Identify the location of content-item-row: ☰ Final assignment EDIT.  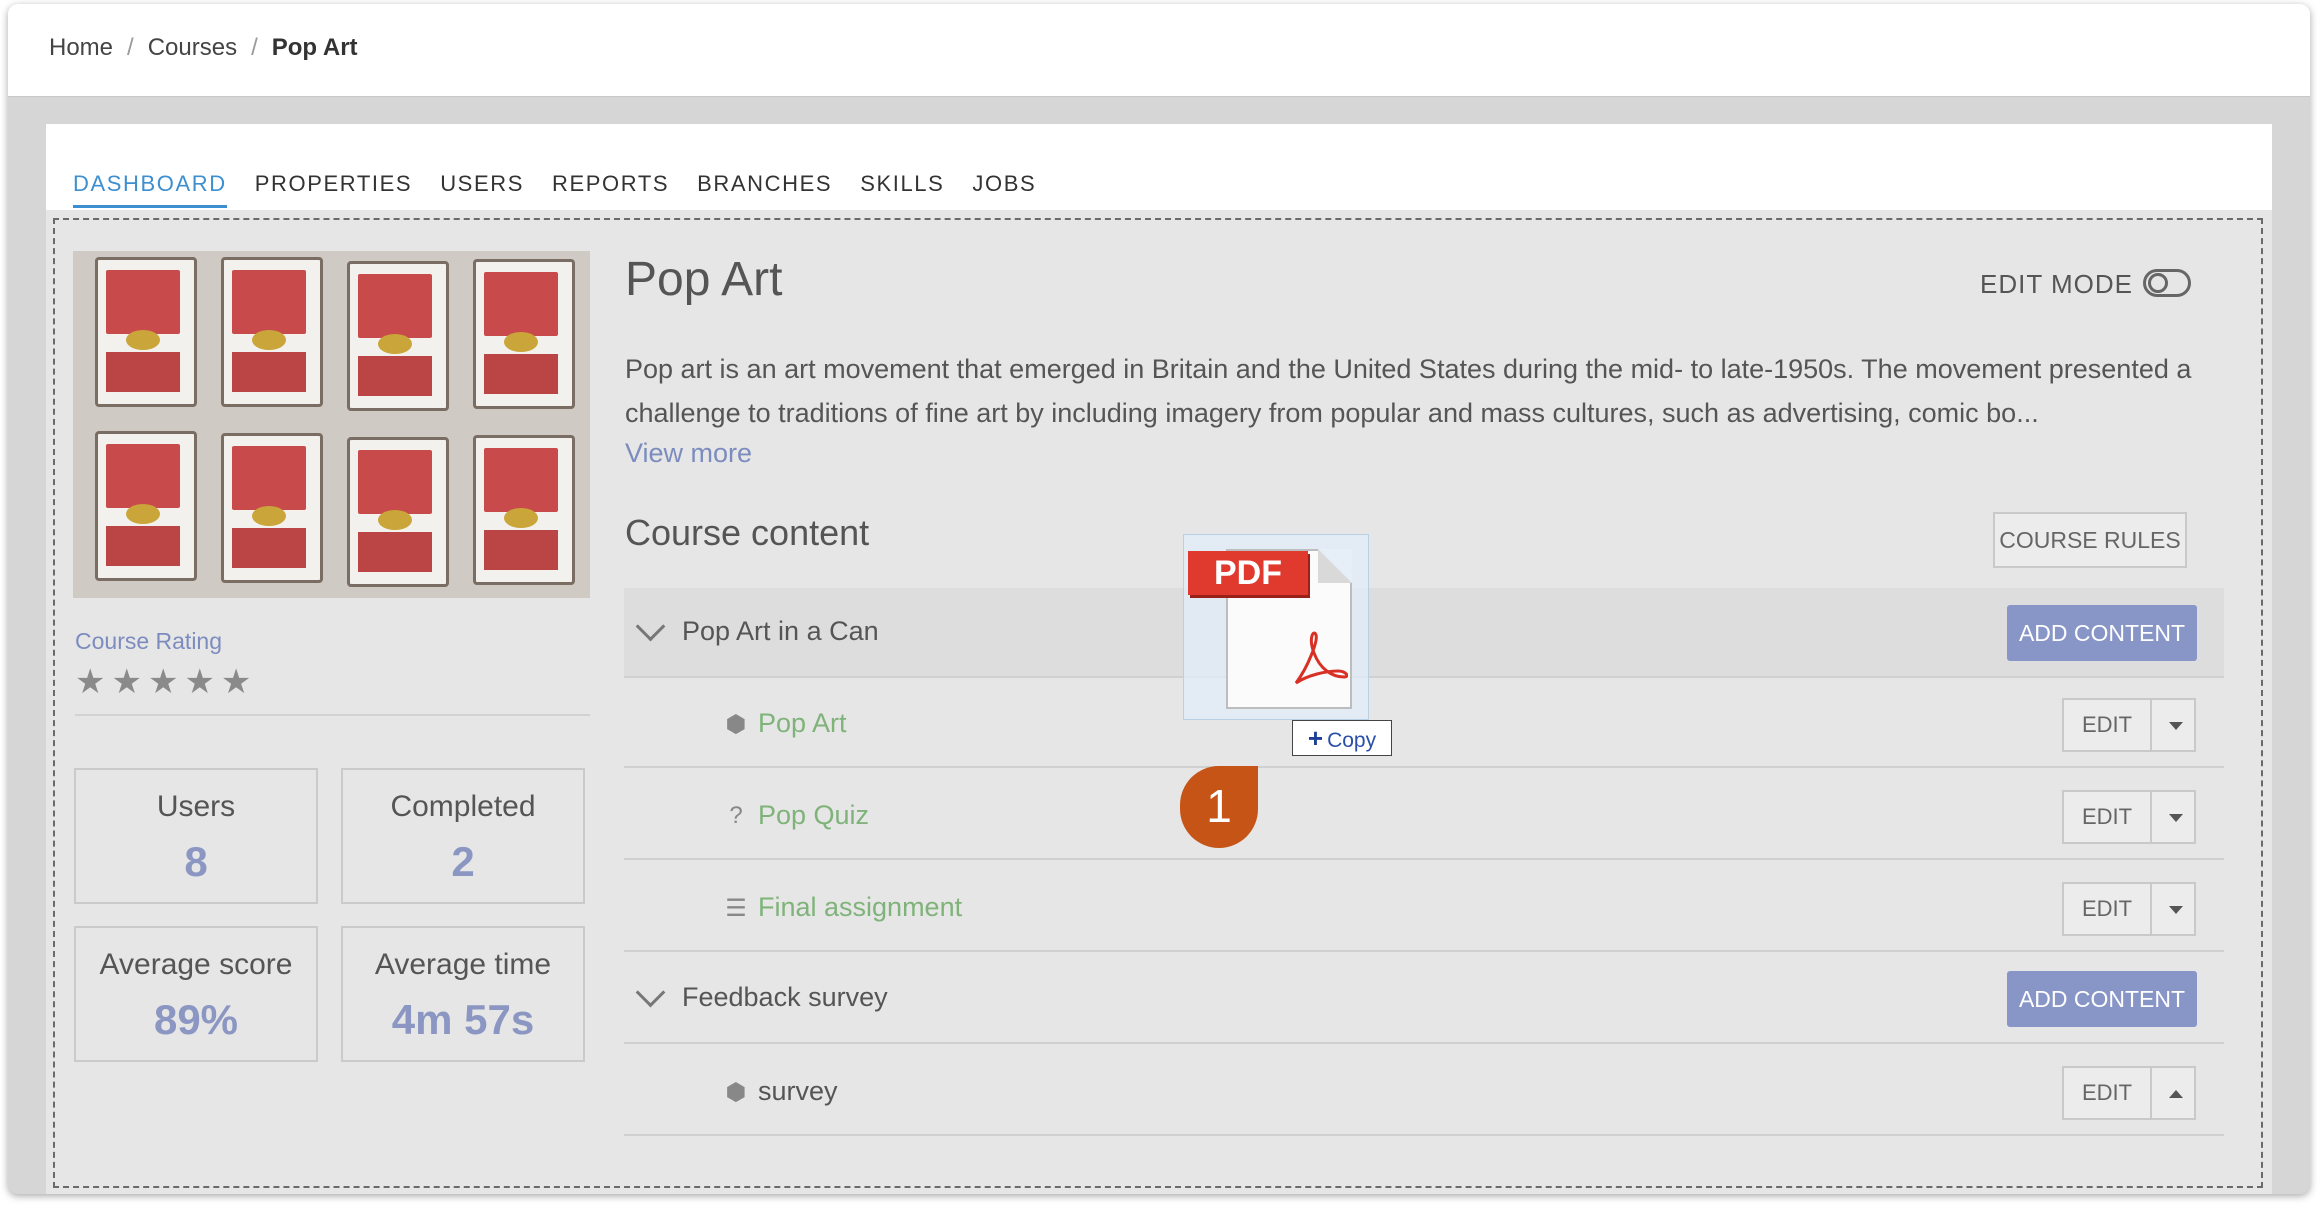
(1424, 907).